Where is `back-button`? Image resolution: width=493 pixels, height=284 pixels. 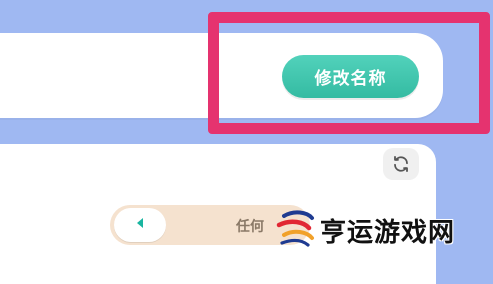 back-button is located at coordinates (140, 225).